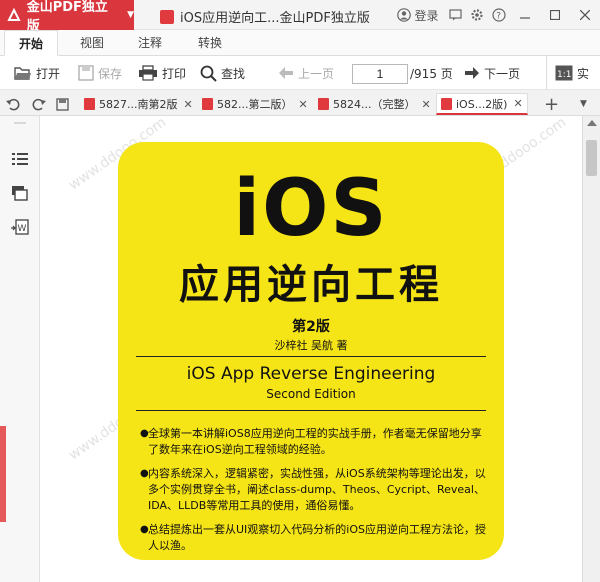 This screenshot has height=582, width=600. Describe the element at coordinates (148, 73) in the screenshot. I see `printer-icon` at that location.